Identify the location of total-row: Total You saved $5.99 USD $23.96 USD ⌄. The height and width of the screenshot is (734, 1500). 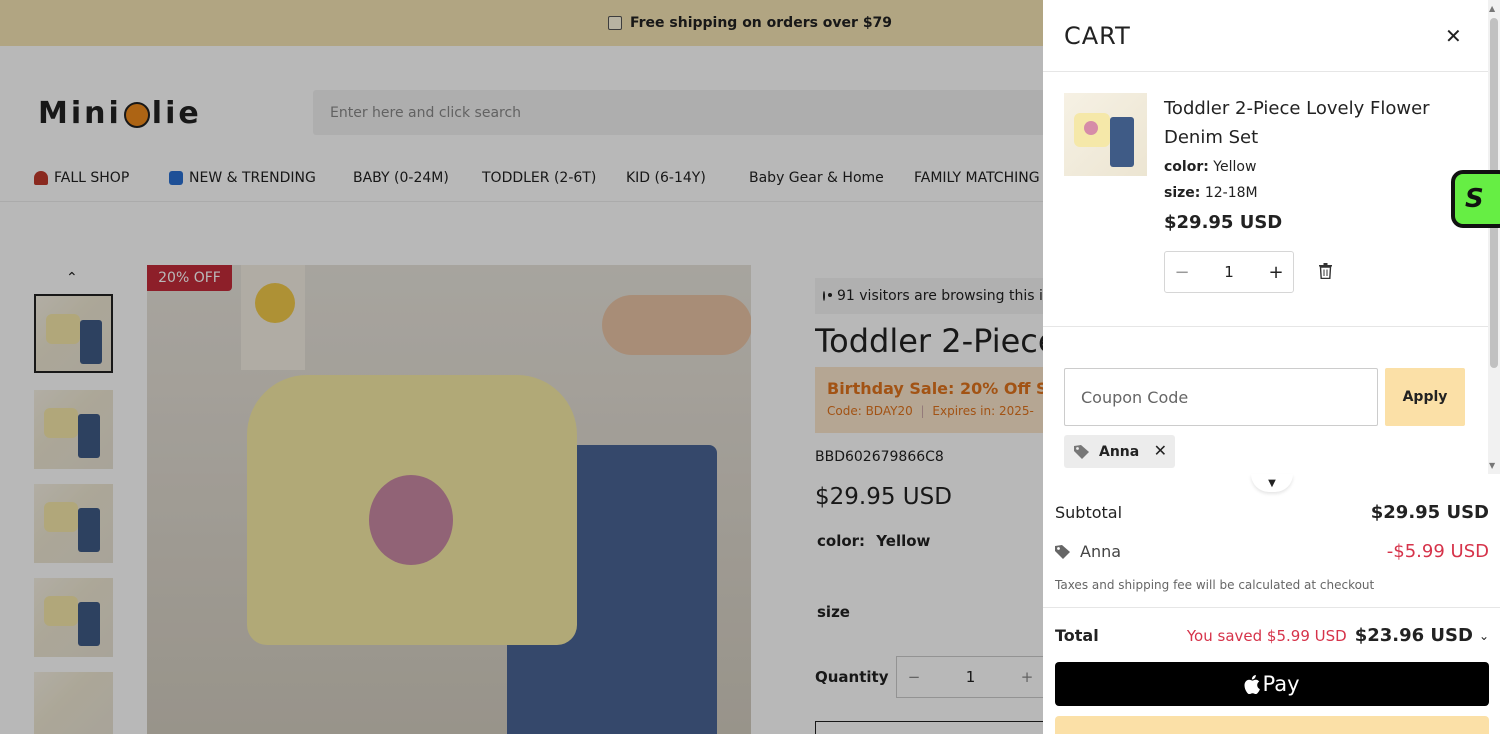
(1272, 635).